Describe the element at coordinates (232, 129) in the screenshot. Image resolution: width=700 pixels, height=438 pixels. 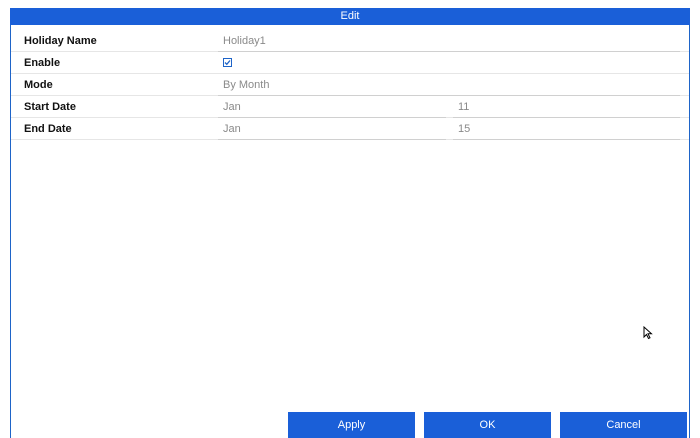
I see `end-month-select: Jan` at that location.